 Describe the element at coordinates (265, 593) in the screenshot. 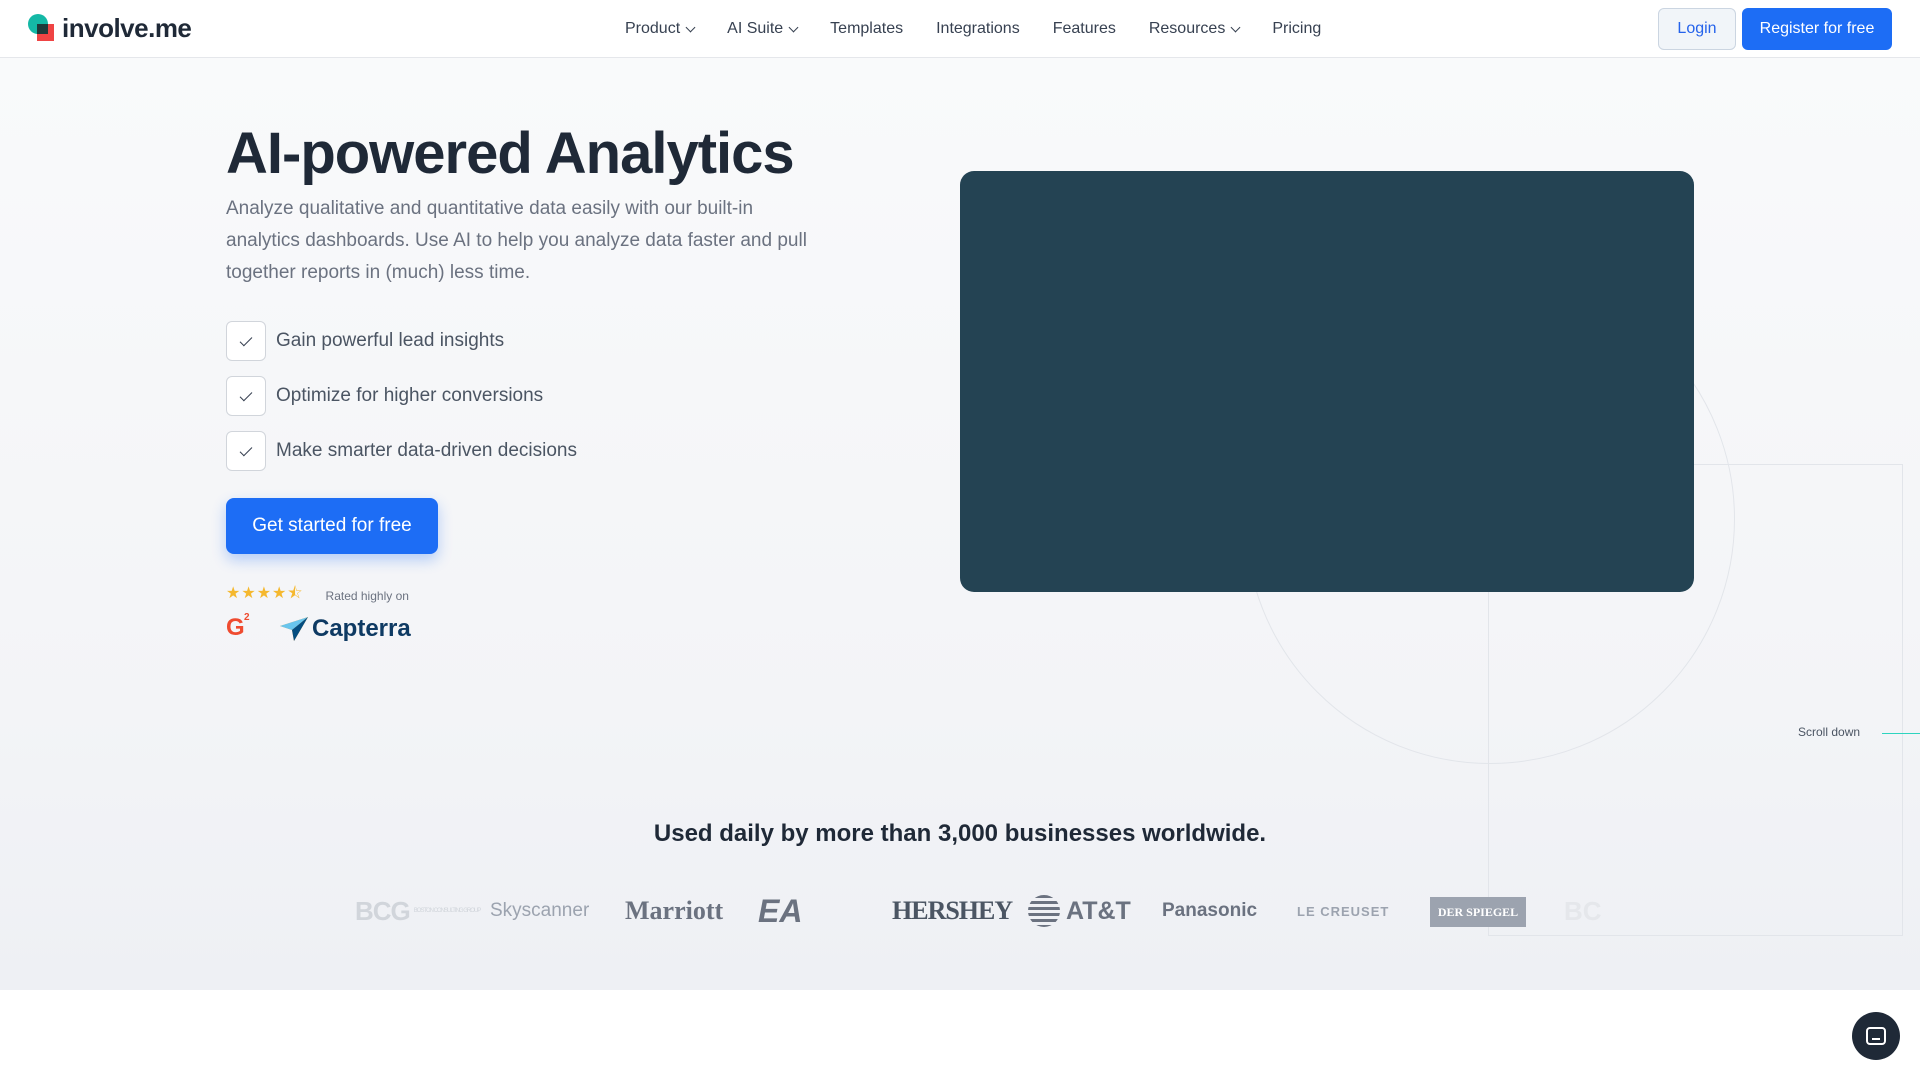

I see `star-rating-icon: ★★★★⯪` at that location.